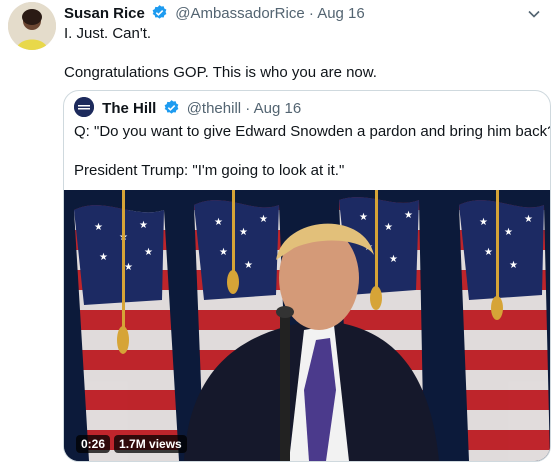  Describe the element at coordinates (214, 108) in the screenshot. I see `quoted-author-handle: @thehill` at that location.